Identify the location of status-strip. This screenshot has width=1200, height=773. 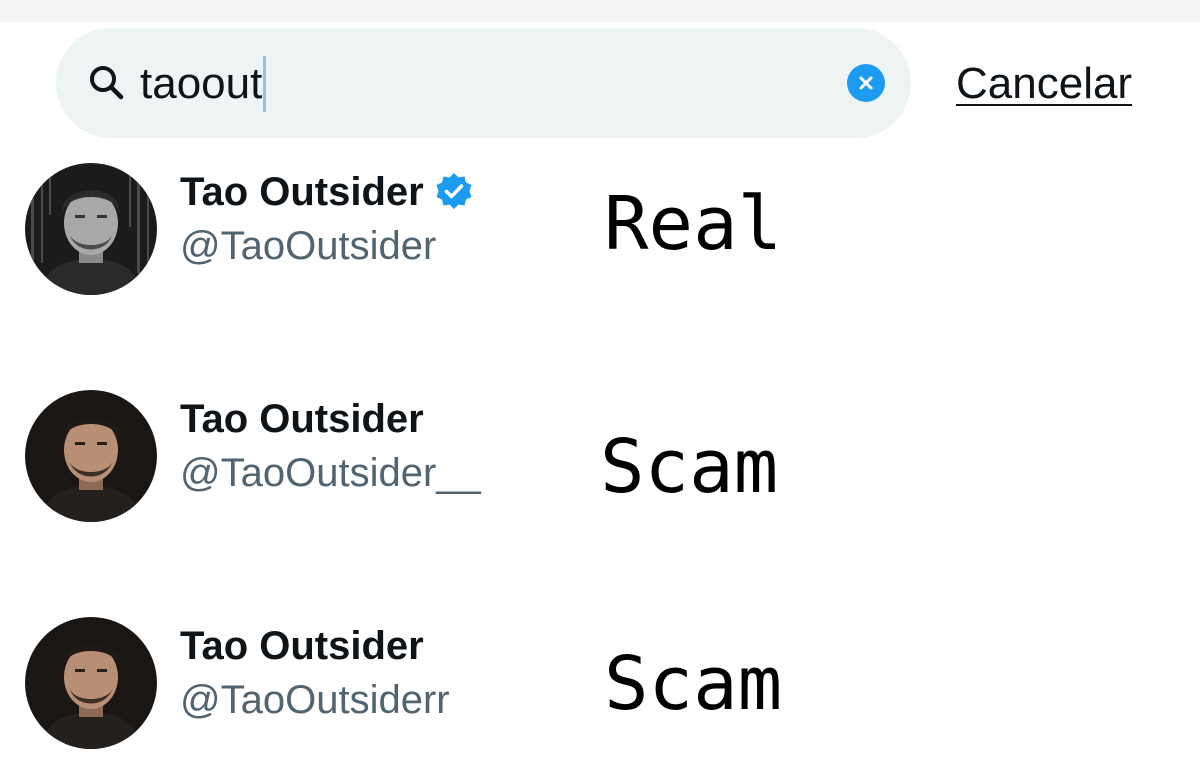
(600, 11).